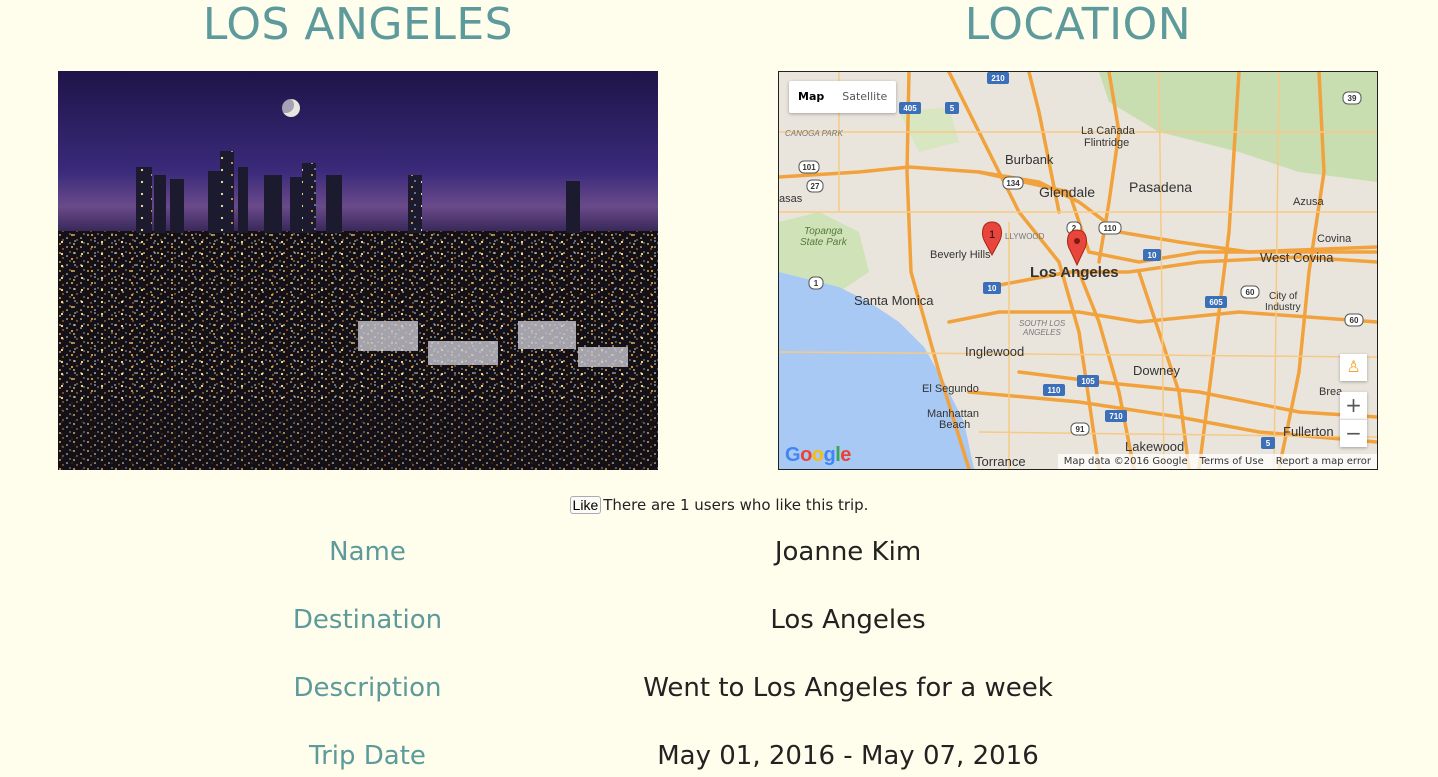  I want to click on highway-shield: 39, so click(1352, 98).